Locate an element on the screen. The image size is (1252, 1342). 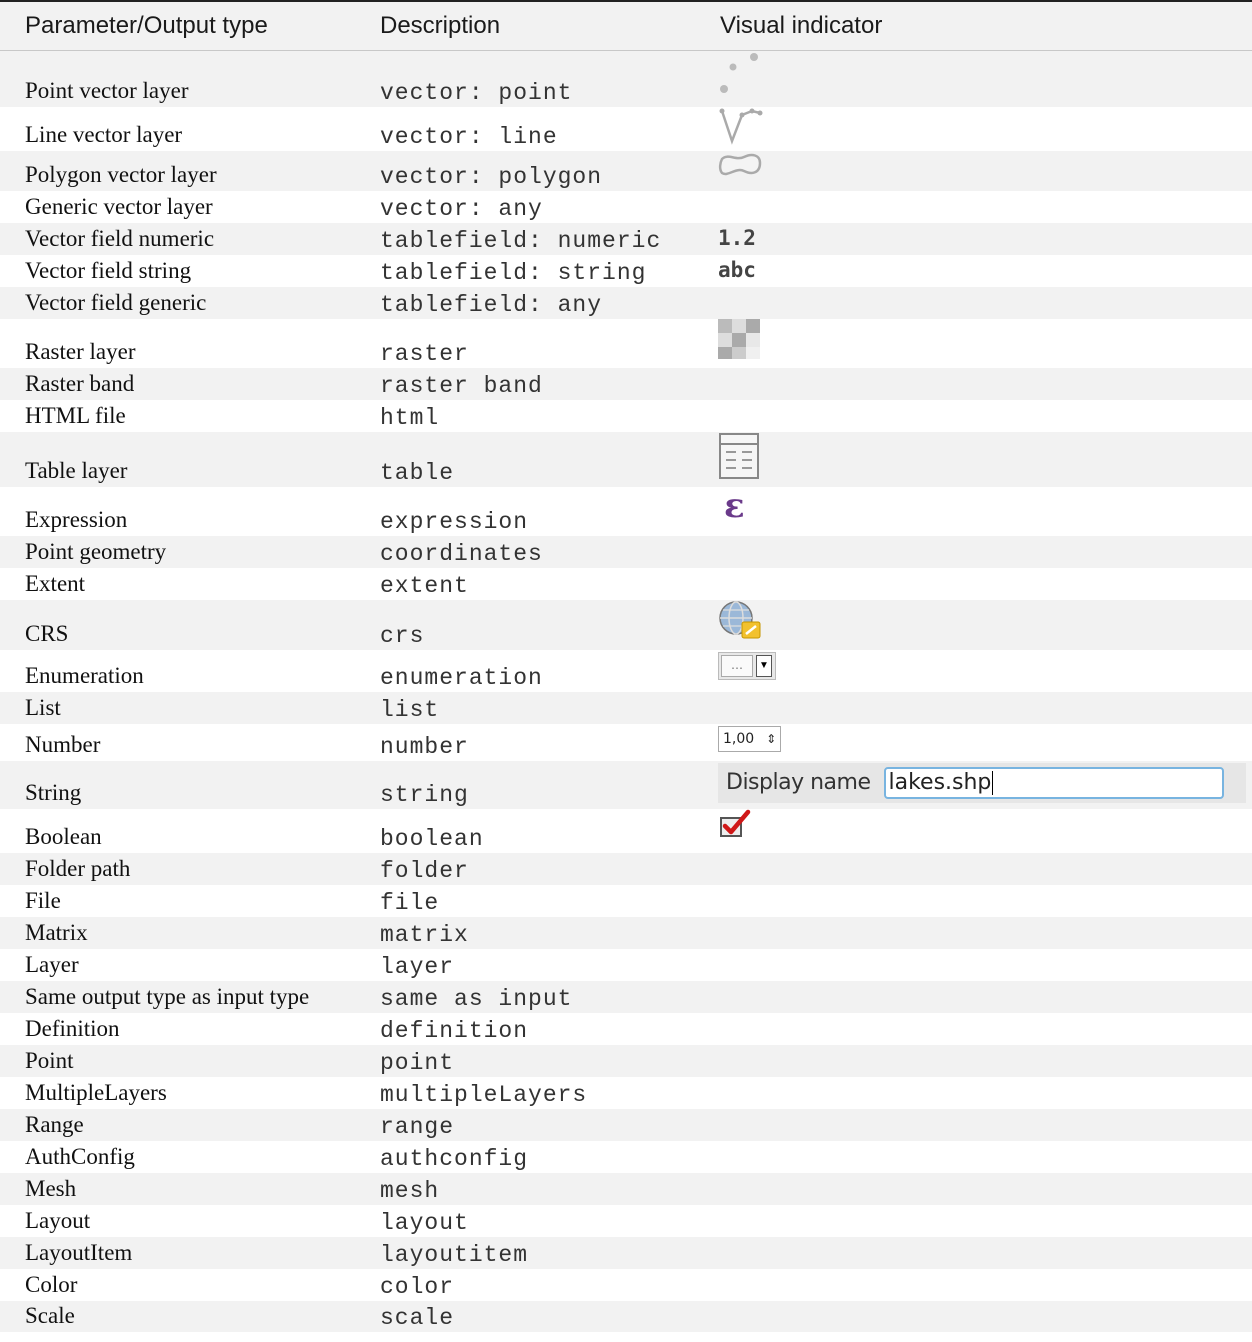
string-widget: Display name lakes.shp is located at coordinates (982, 782).